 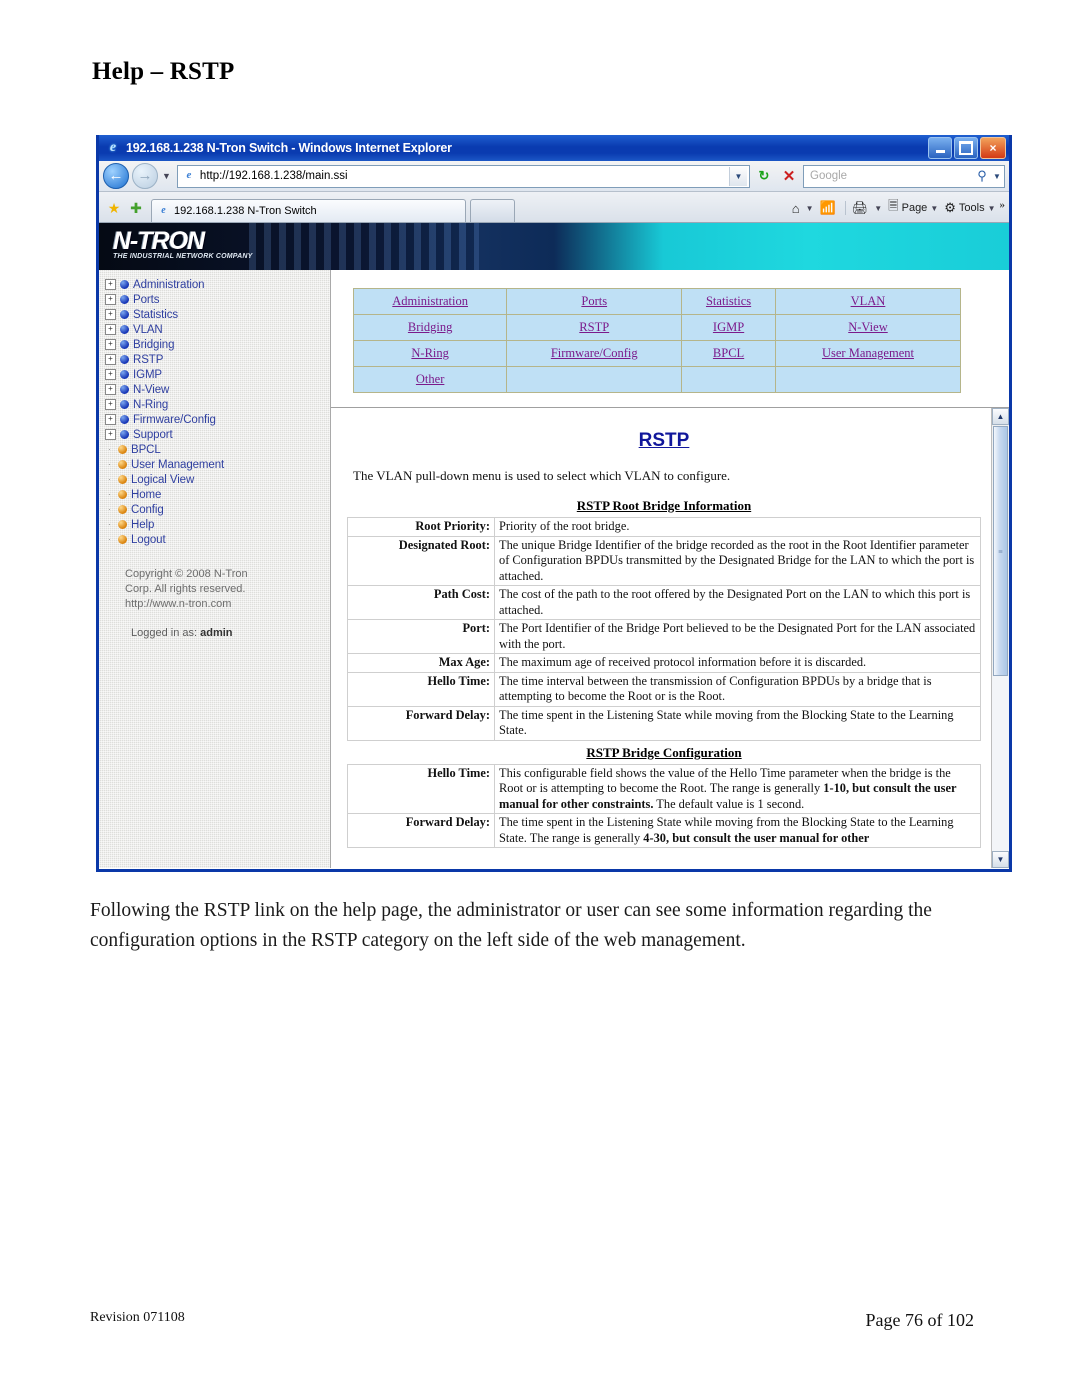 I want to click on help-link-cell: RSTP, so click(x=594, y=327).